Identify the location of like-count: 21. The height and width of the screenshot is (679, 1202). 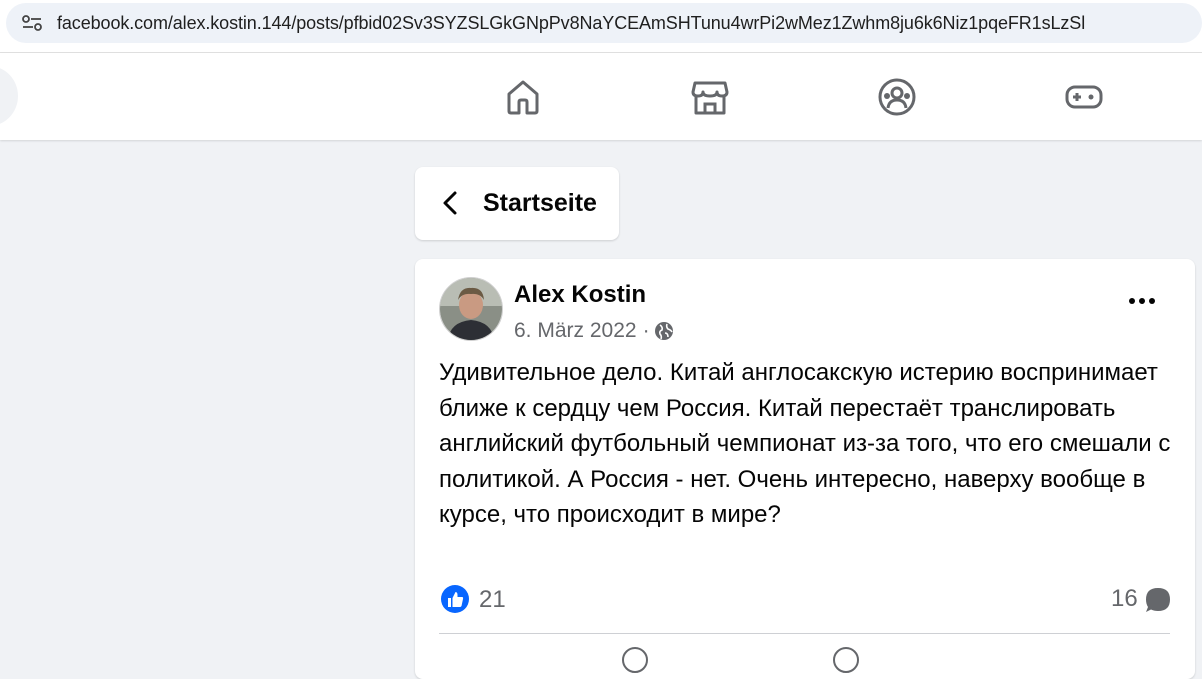
(492, 600).